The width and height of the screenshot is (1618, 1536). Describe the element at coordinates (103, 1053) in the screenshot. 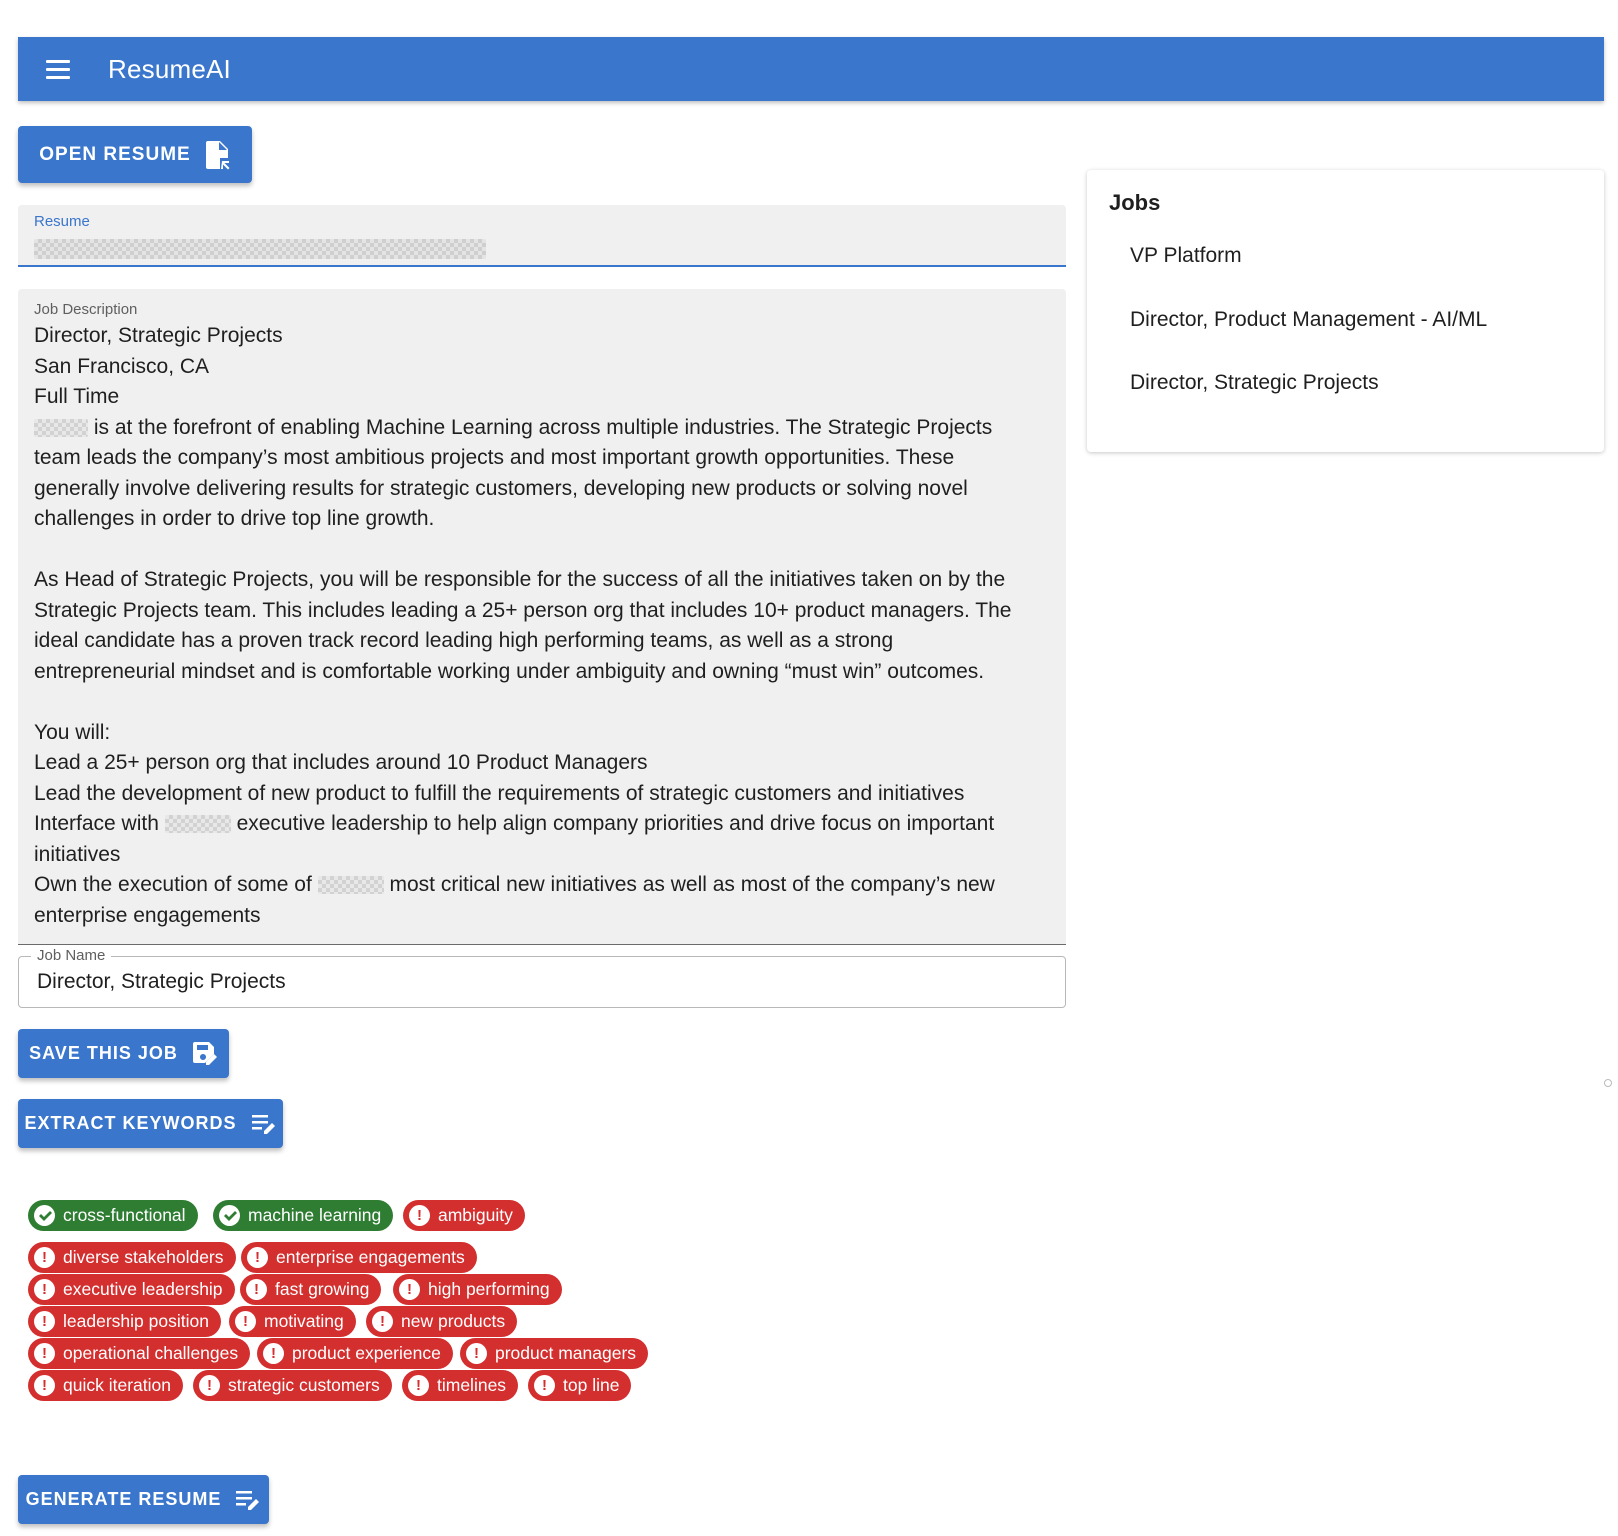

I see `save-job-label: SAVE THIS JOB` at that location.